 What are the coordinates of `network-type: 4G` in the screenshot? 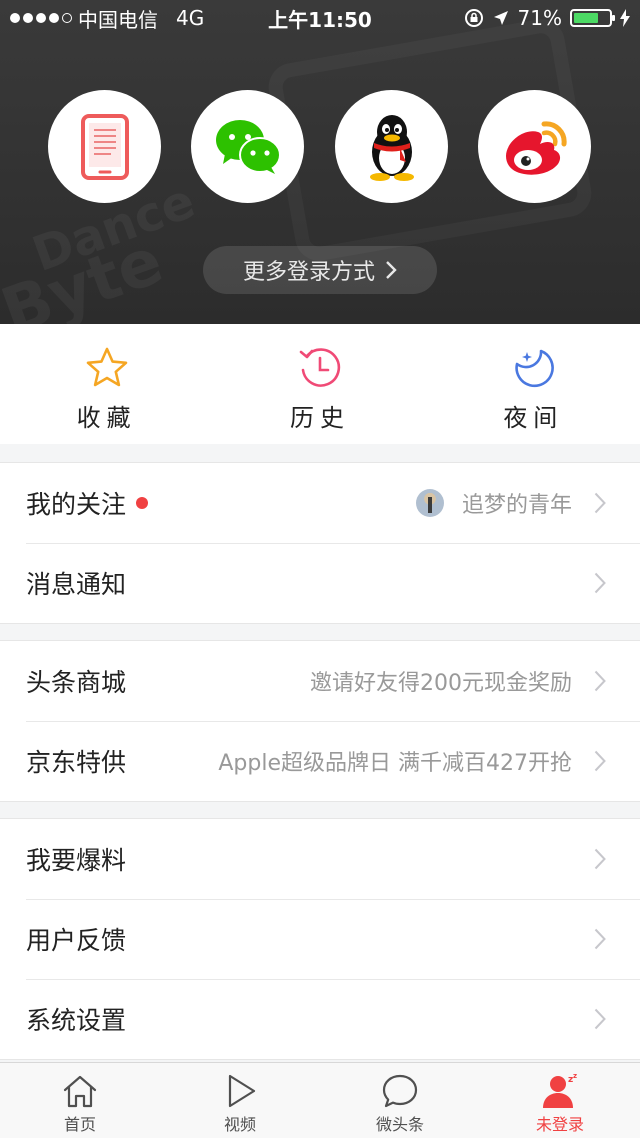 It's located at (190, 18).